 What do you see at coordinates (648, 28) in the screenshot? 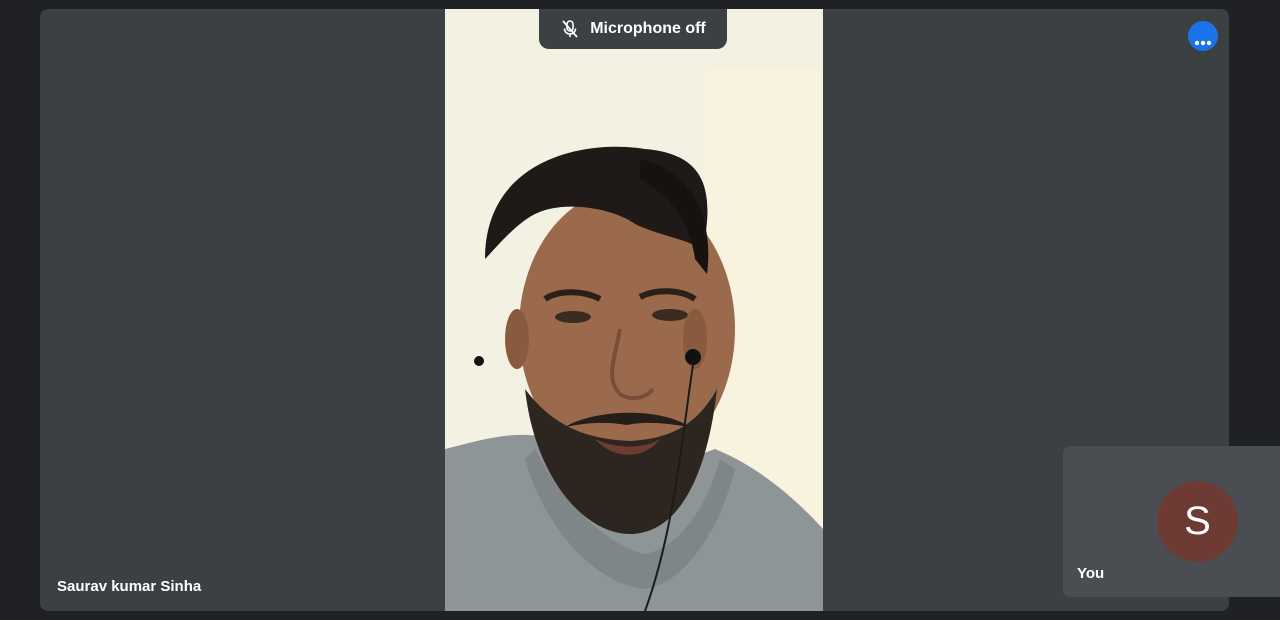
I see `microphone-off-label: Microphone off` at bounding box center [648, 28].